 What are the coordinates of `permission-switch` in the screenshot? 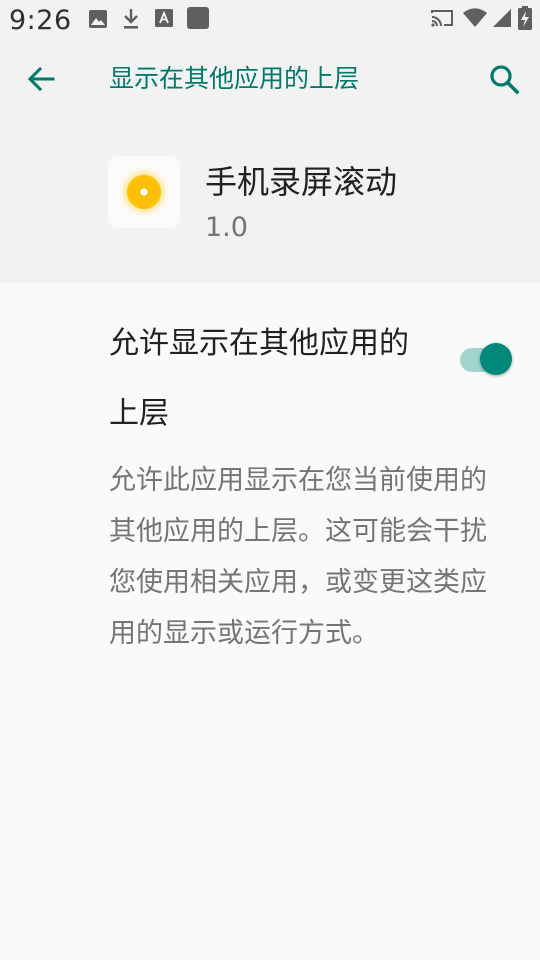 It's located at (486, 360).